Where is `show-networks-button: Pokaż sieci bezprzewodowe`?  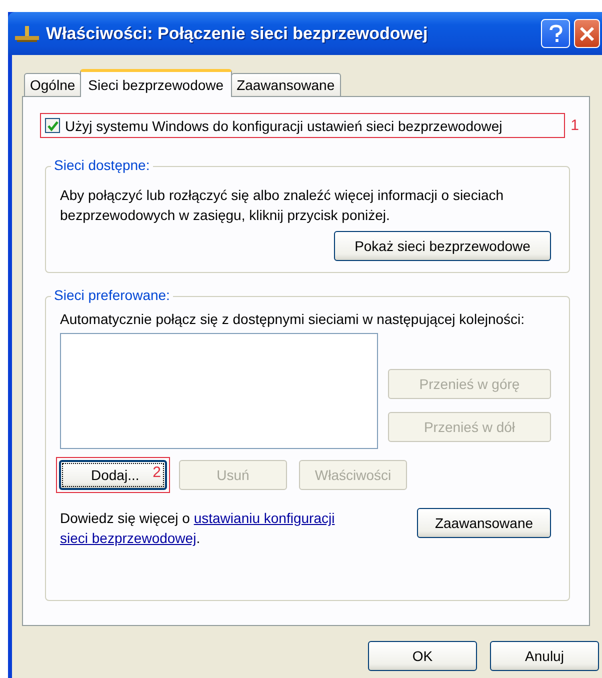
show-networks-button: Pokaż sieci bezprzewodowe is located at coordinates (442, 246).